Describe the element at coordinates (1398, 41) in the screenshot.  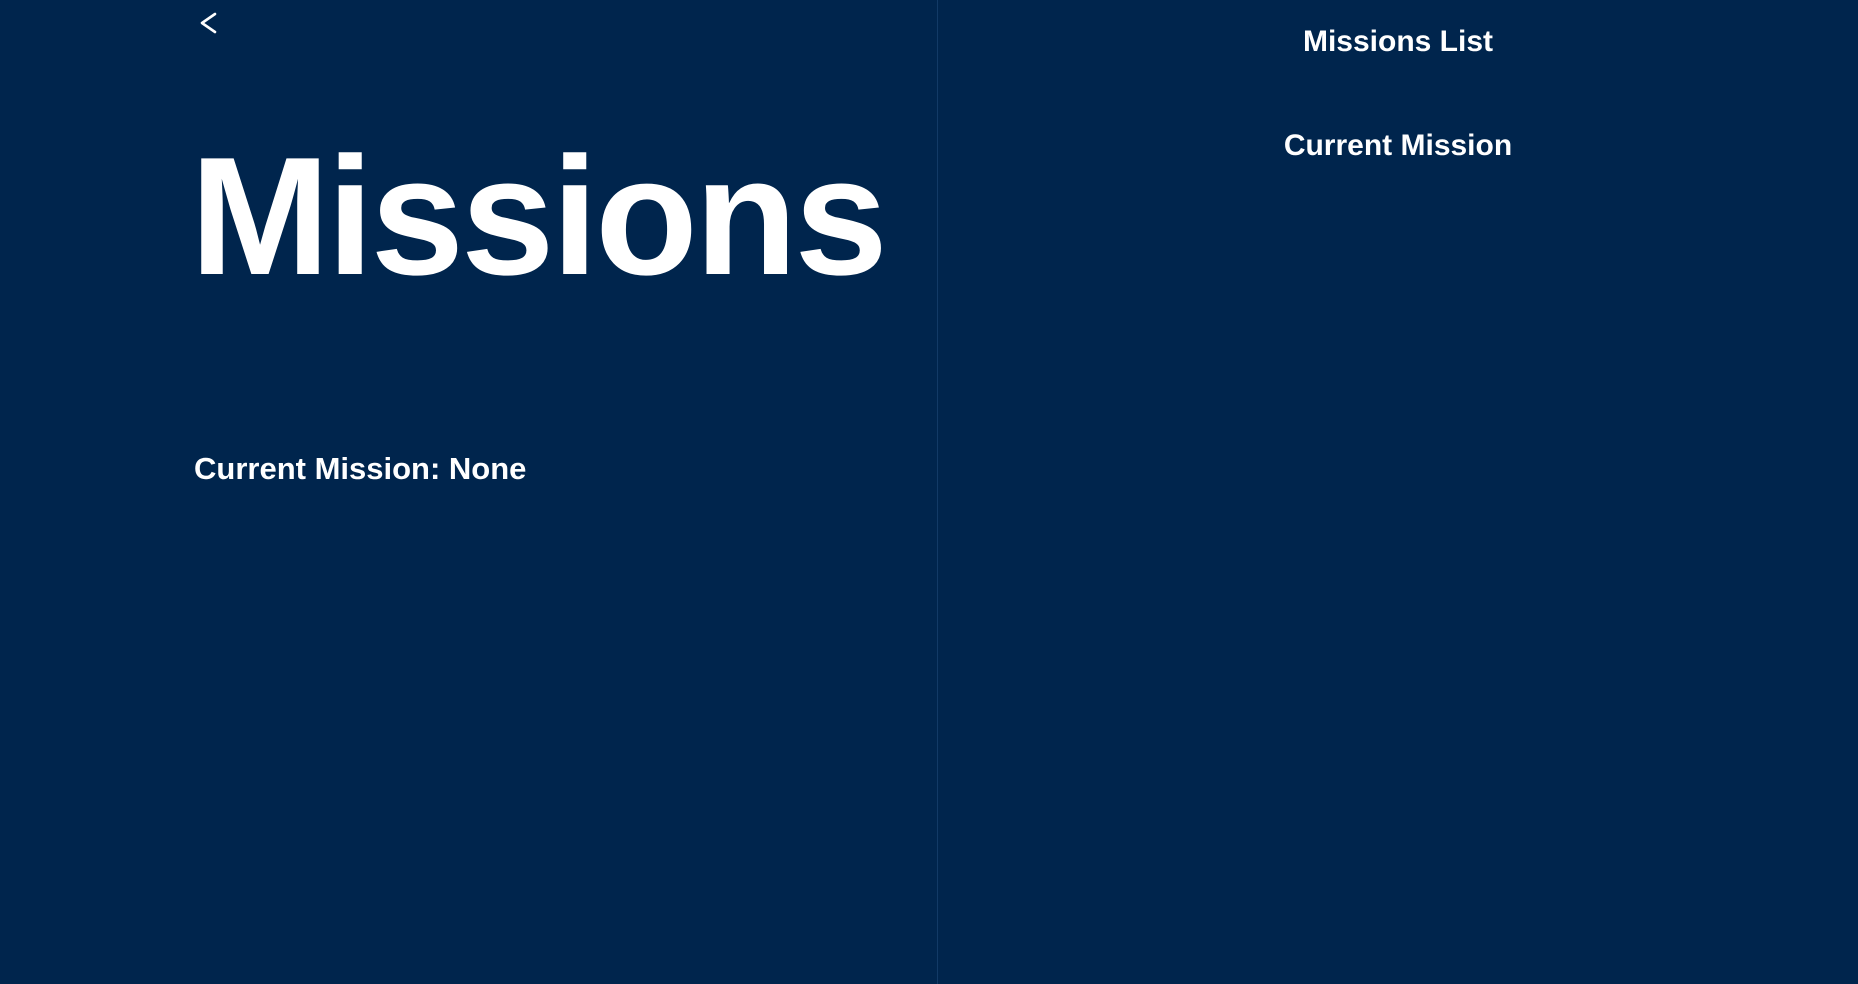
I see `missions-list-heading: Missions List` at that location.